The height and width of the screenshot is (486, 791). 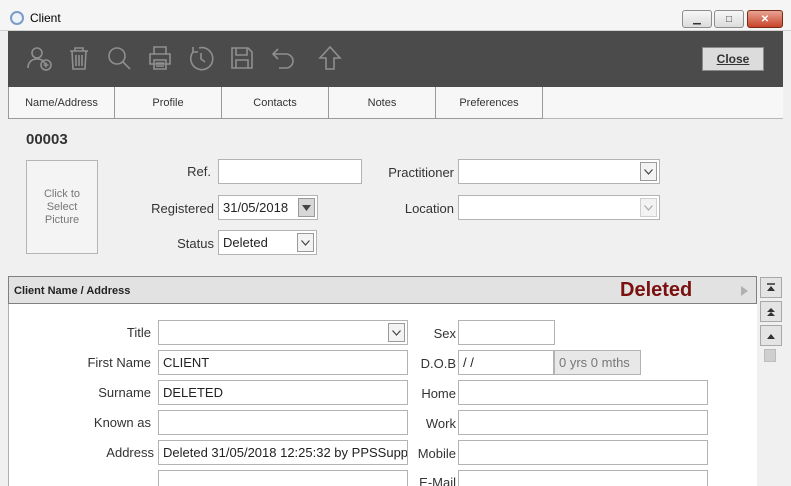 I want to click on registered-dropdown-button, so click(x=306, y=207).